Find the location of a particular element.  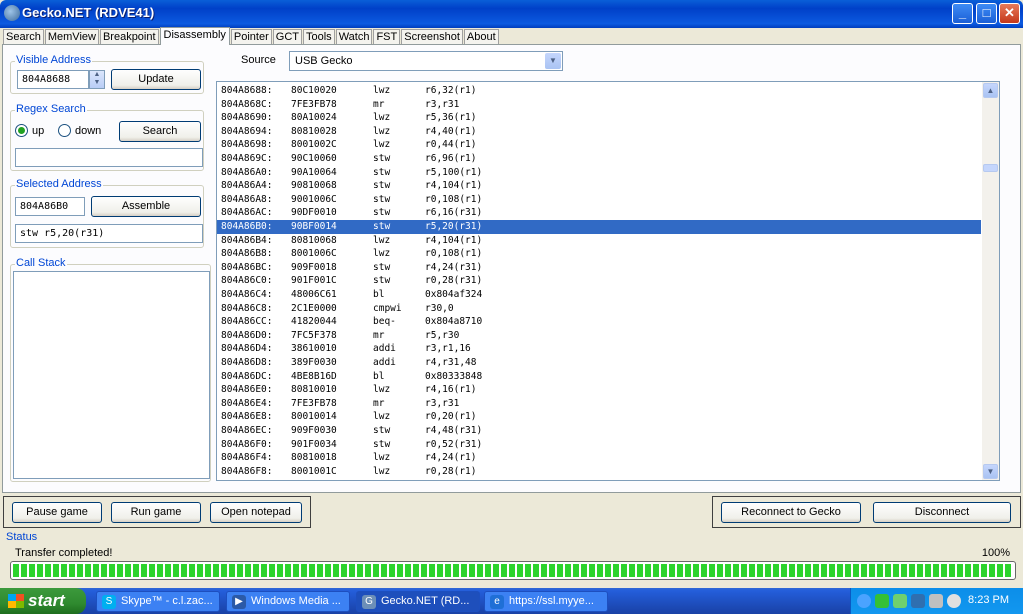

row-op: bl is located at coordinates (379, 294).